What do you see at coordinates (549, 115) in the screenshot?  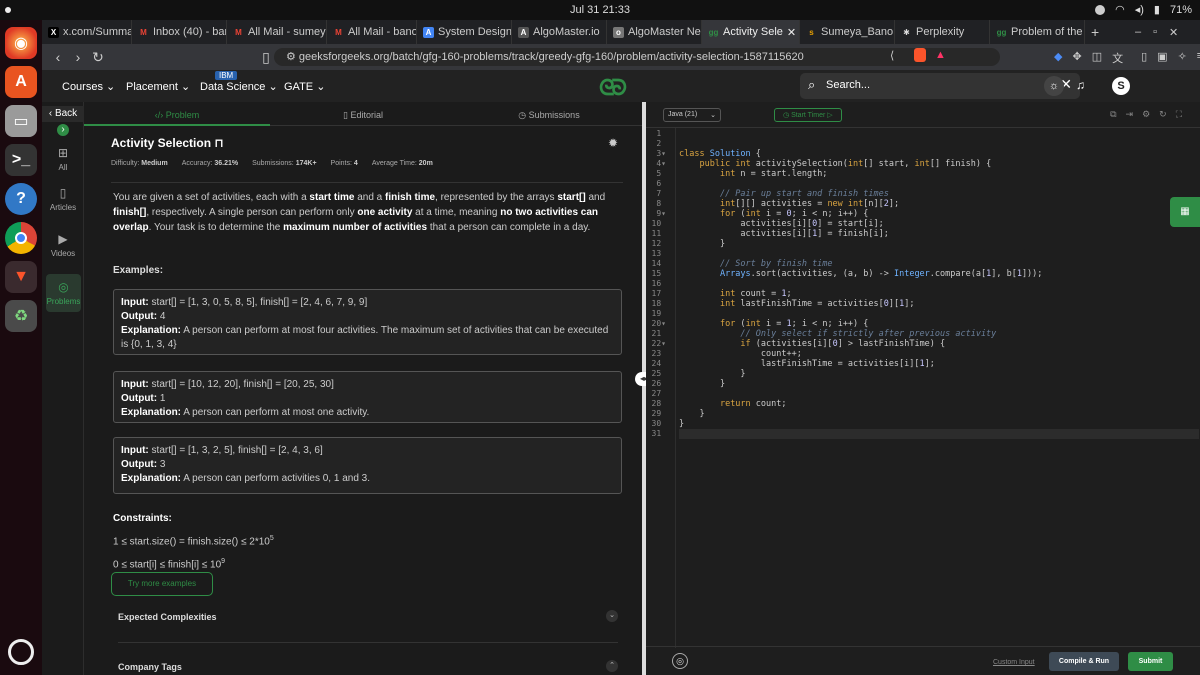 I see `tab-submissions: ◷ Submissions` at bounding box center [549, 115].